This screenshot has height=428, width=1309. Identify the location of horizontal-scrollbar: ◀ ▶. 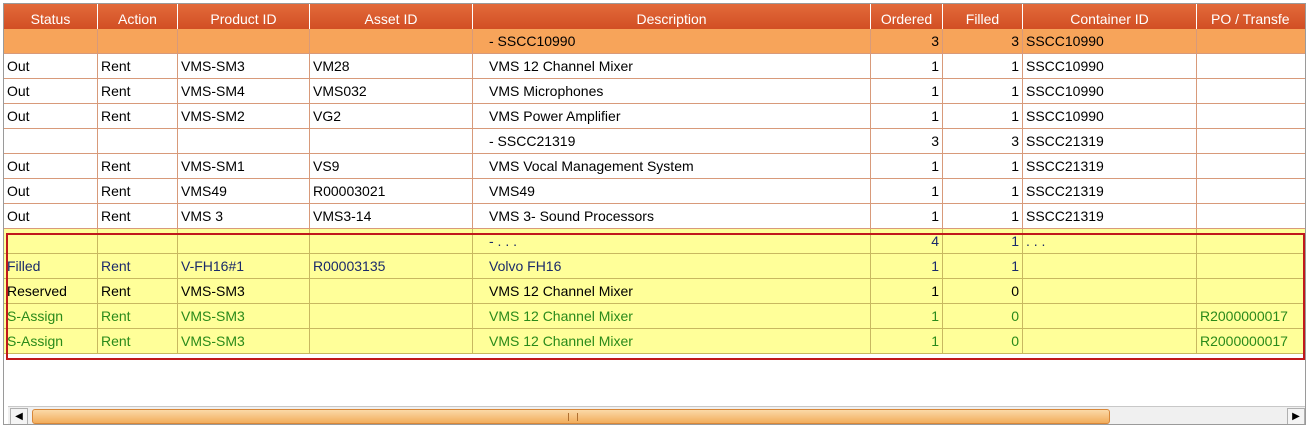
(656, 415).